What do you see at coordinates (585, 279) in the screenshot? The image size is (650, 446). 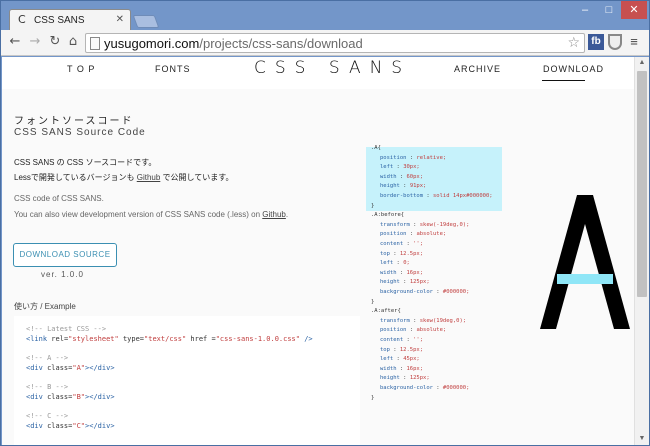 I see `letter-a-crossbar` at bounding box center [585, 279].